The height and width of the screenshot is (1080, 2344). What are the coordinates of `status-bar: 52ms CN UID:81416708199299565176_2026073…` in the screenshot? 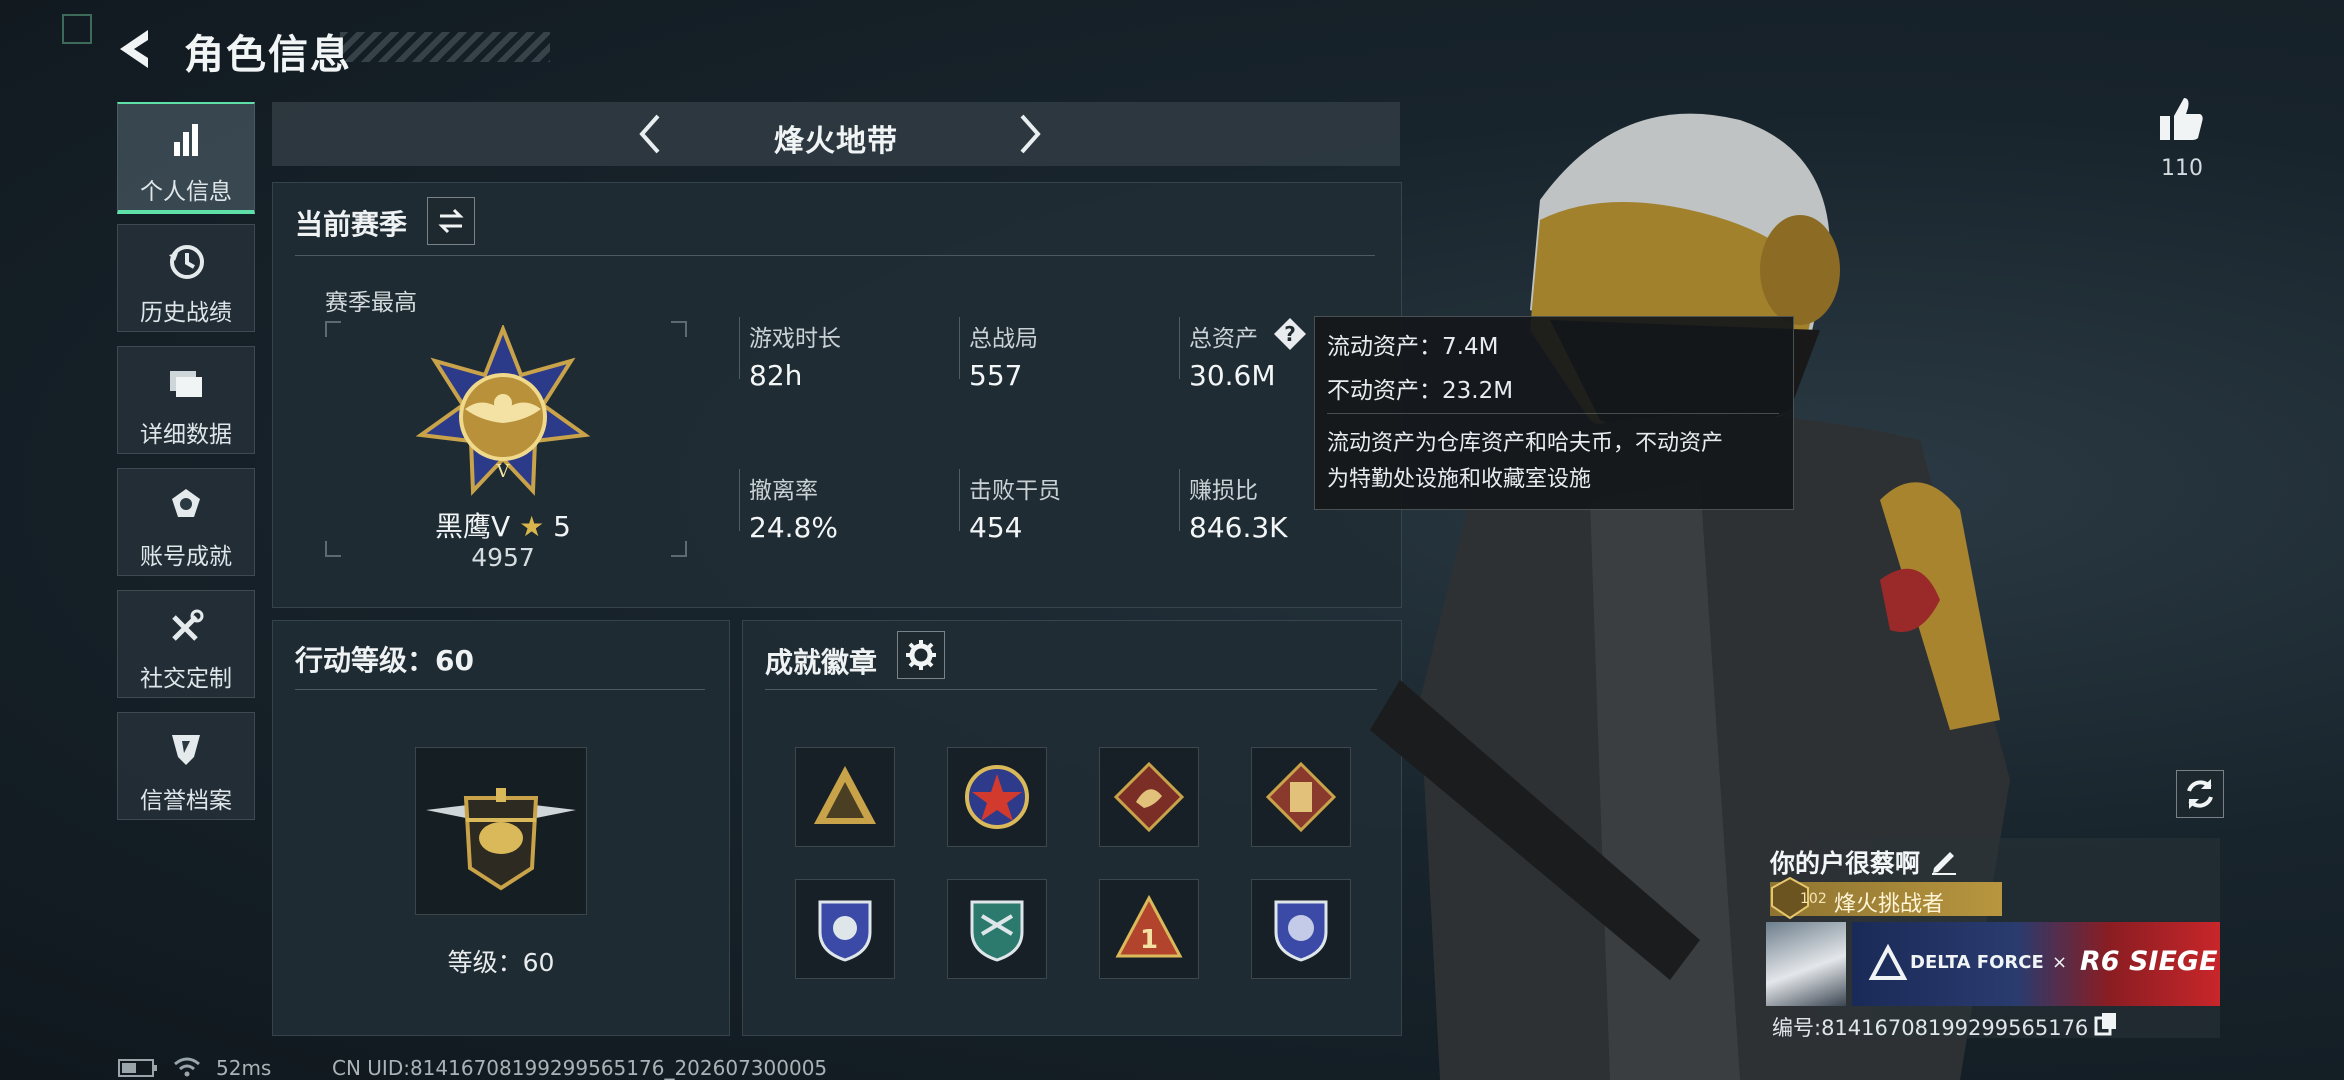 It's located at (568, 1068).